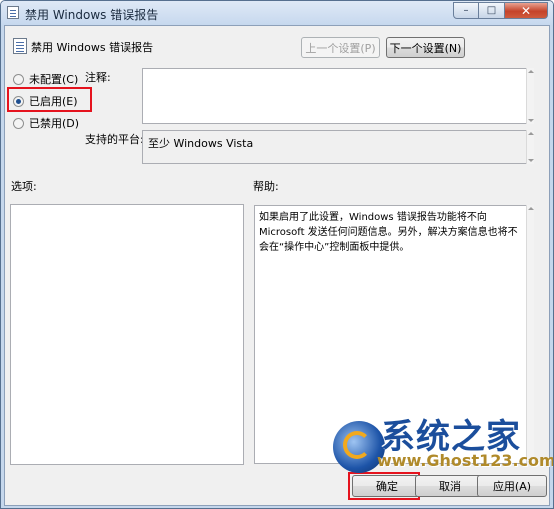  Describe the element at coordinates (338, 96) in the screenshot. I see `comment-textbox` at that location.